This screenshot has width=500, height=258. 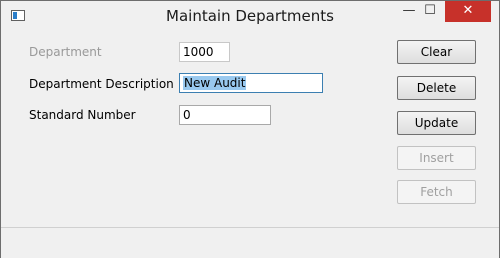 What do you see at coordinates (409, 11) in the screenshot?
I see `minimize-icon: —` at bounding box center [409, 11].